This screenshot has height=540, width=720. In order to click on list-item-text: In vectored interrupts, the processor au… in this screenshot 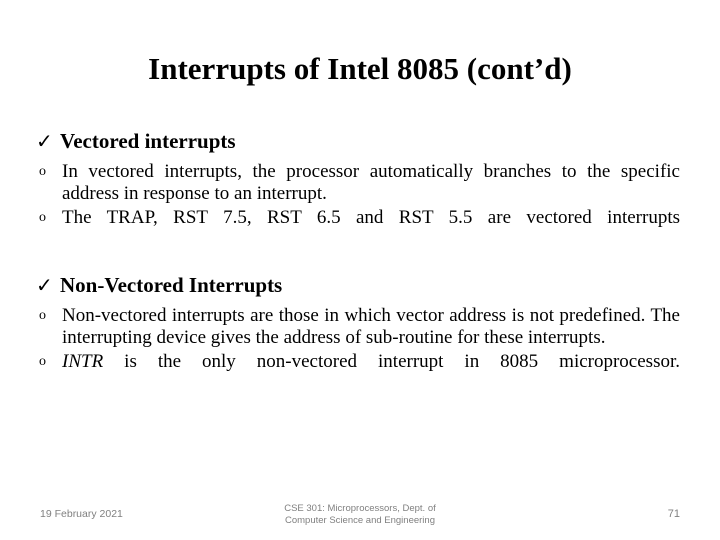, I will do `click(371, 182)`.